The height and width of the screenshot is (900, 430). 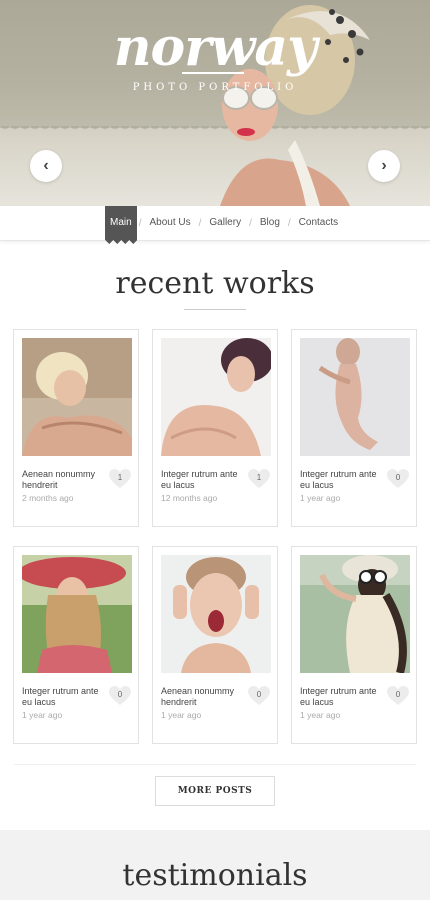 I want to click on site-logo: norway, so click(x=215, y=48).